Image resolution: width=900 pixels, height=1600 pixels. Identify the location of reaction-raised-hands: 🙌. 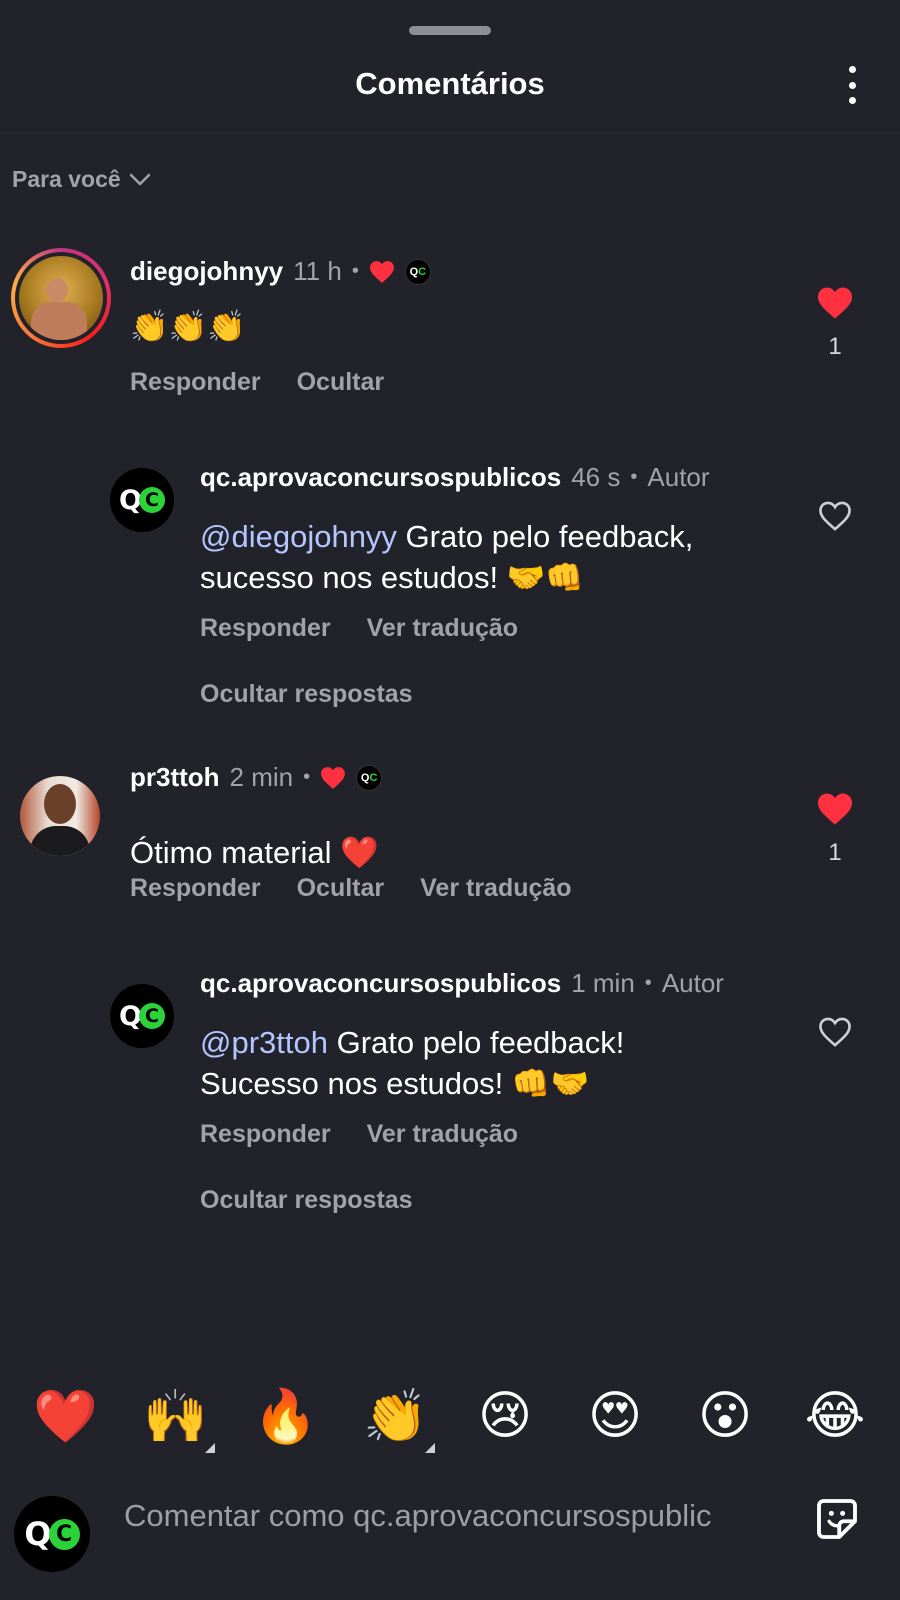
(179, 1419).